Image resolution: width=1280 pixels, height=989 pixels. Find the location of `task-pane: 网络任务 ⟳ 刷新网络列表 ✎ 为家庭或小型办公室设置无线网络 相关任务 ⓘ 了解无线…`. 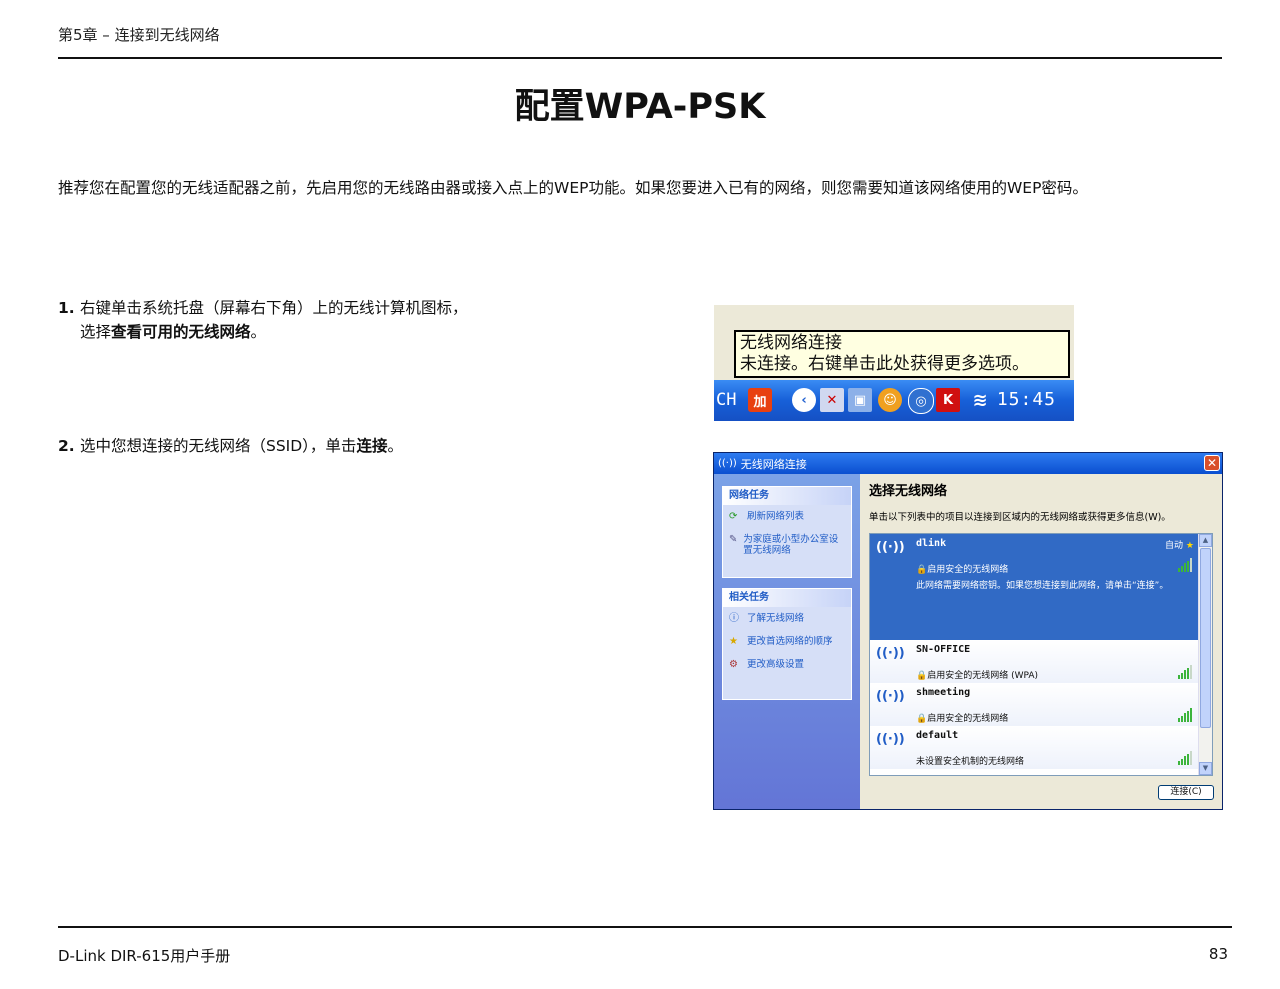

task-pane: 网络任务 ⟳ 刷新网络列表 ✎ 为家庭或小型办公室设置无线网络 相关任务 ⓘ 了解无线… is located at coordinates (787, 641).